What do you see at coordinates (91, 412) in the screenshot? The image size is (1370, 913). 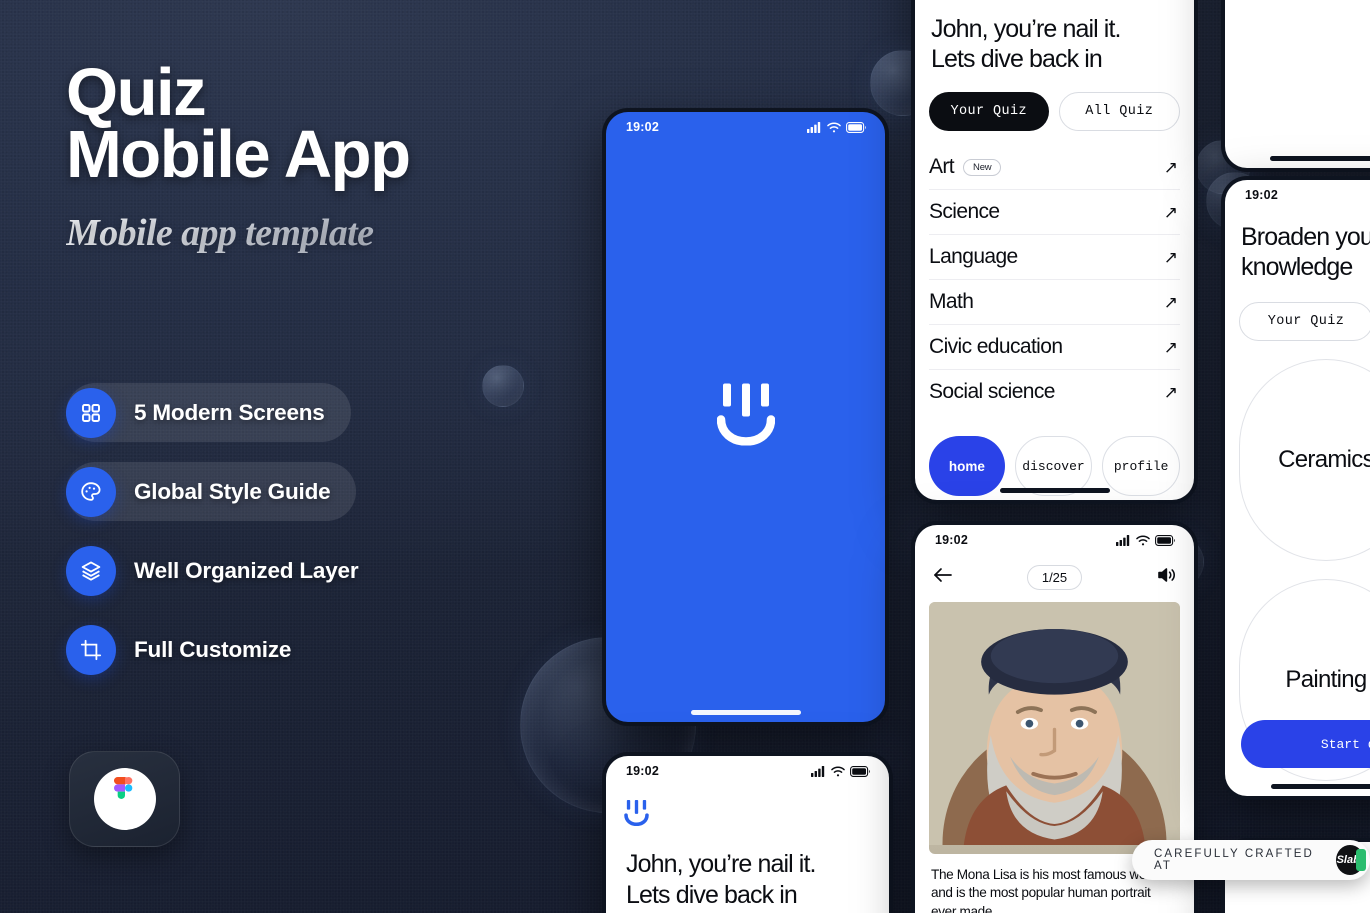 I see `grid-icon` at bounding box center [91, 412].